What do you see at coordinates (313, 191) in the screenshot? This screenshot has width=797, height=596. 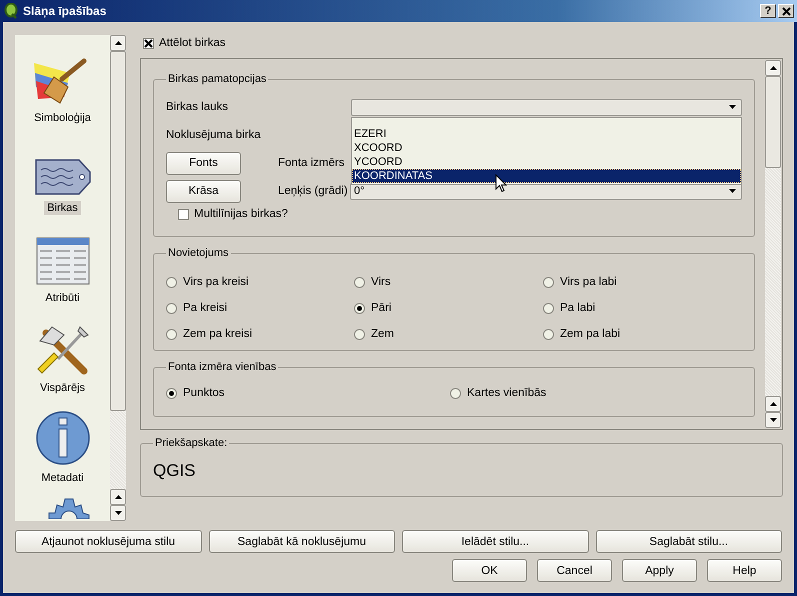 I see `field-label: Leņķis (grādi)` at bounding box center [313, 191].